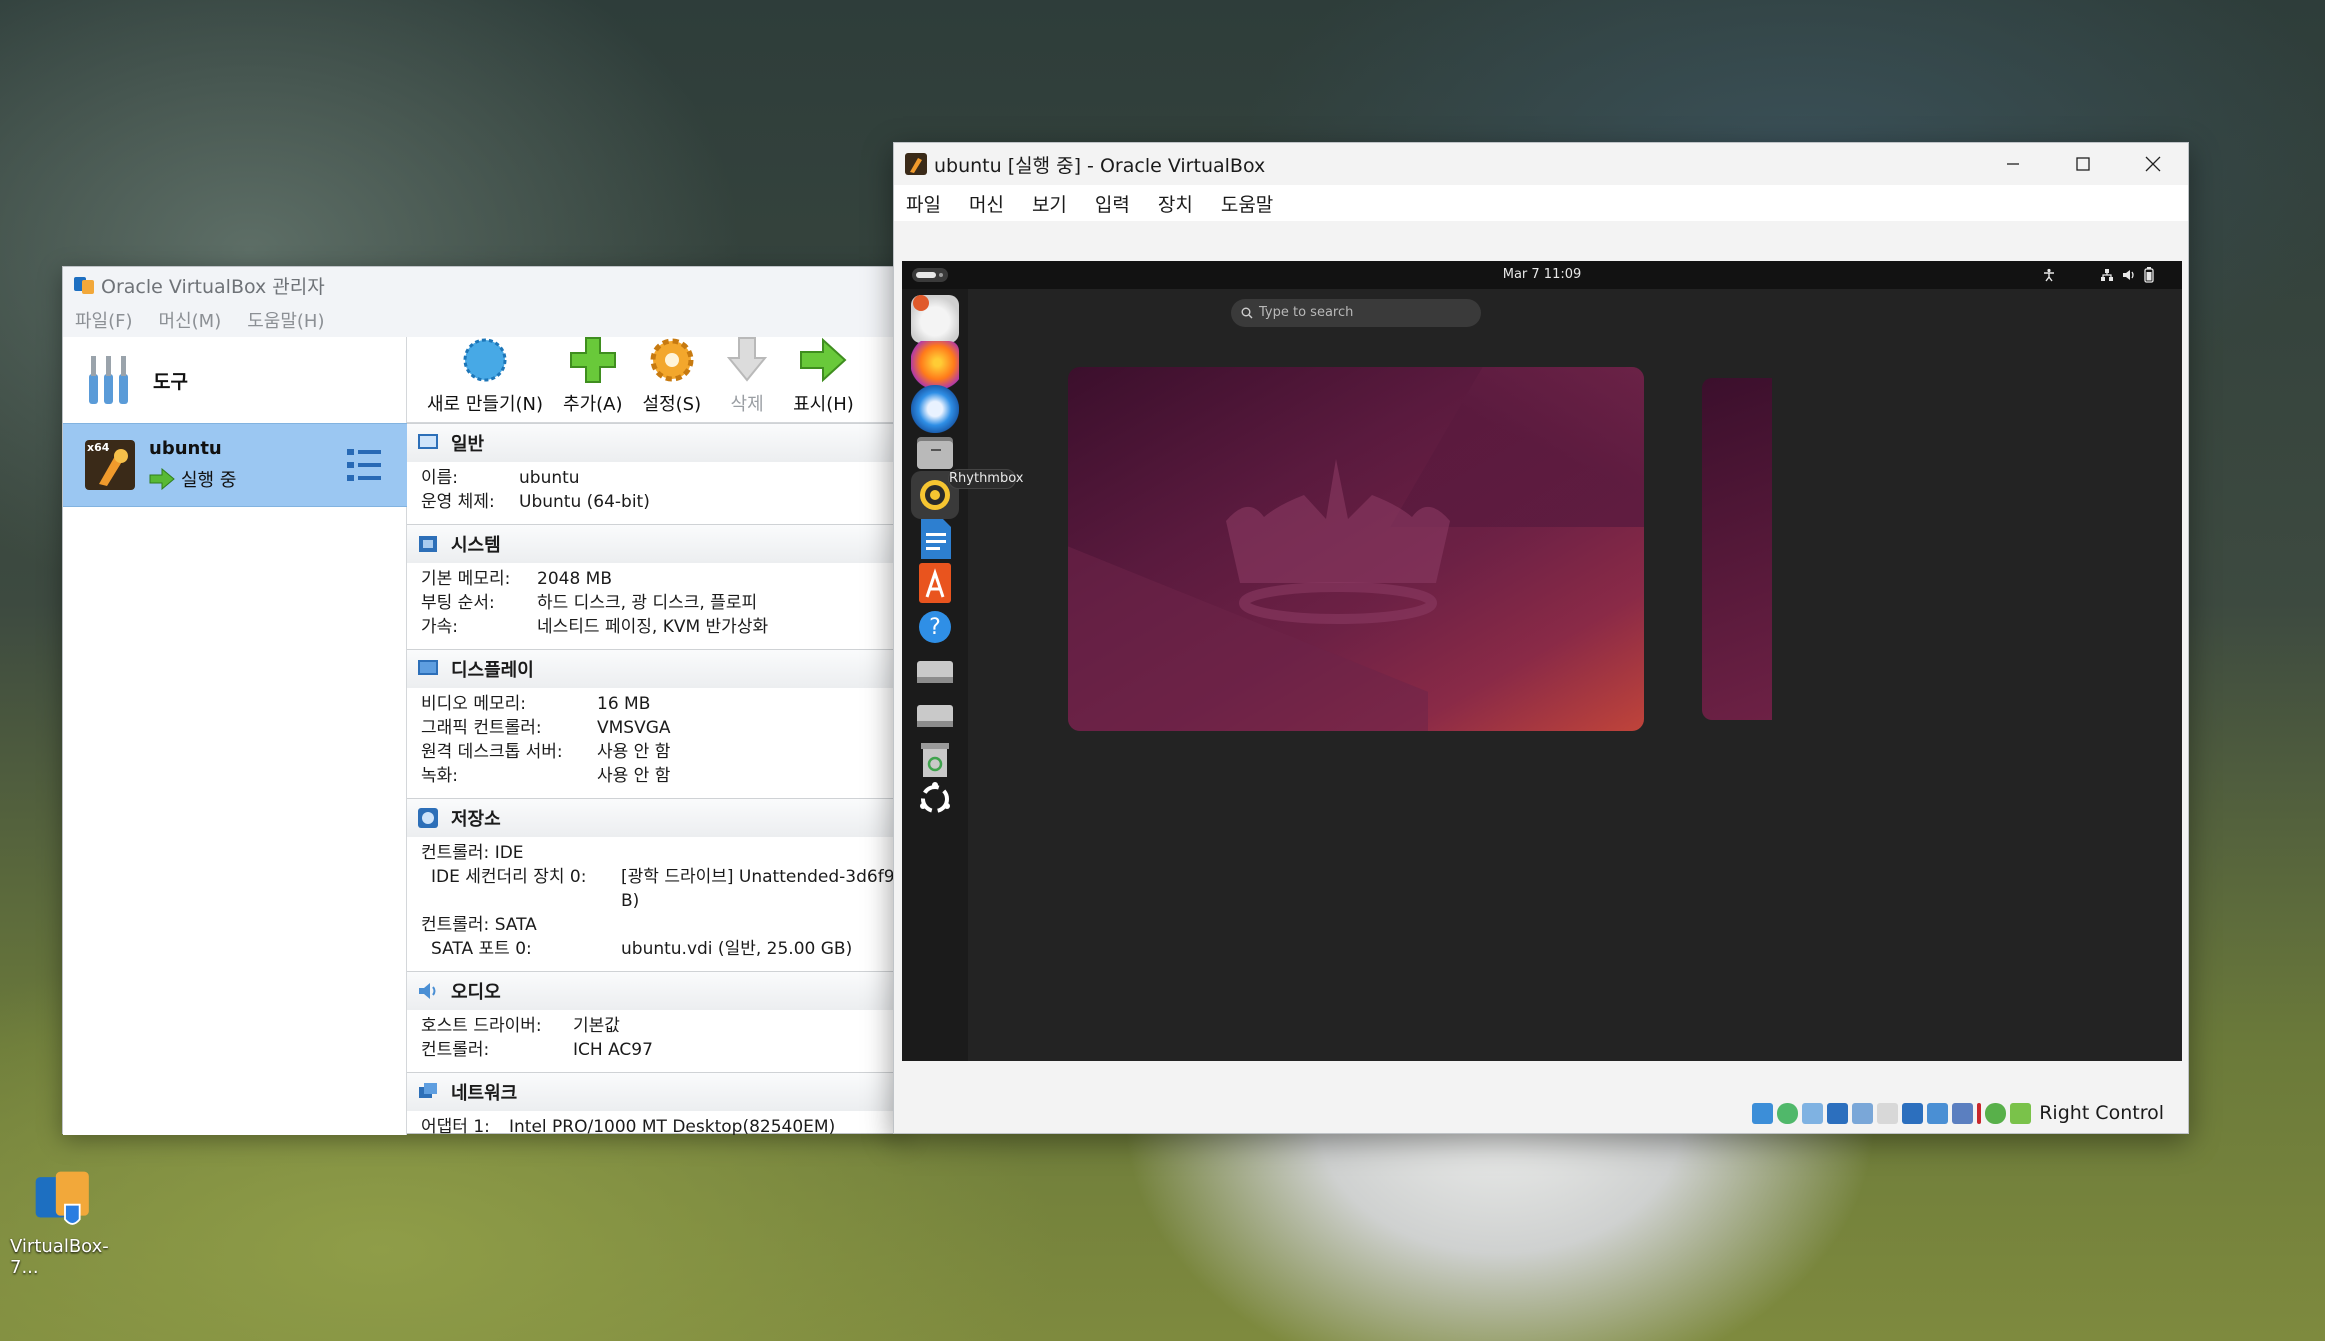  I want to click on storage-title: 저장소, so click(476, 819).